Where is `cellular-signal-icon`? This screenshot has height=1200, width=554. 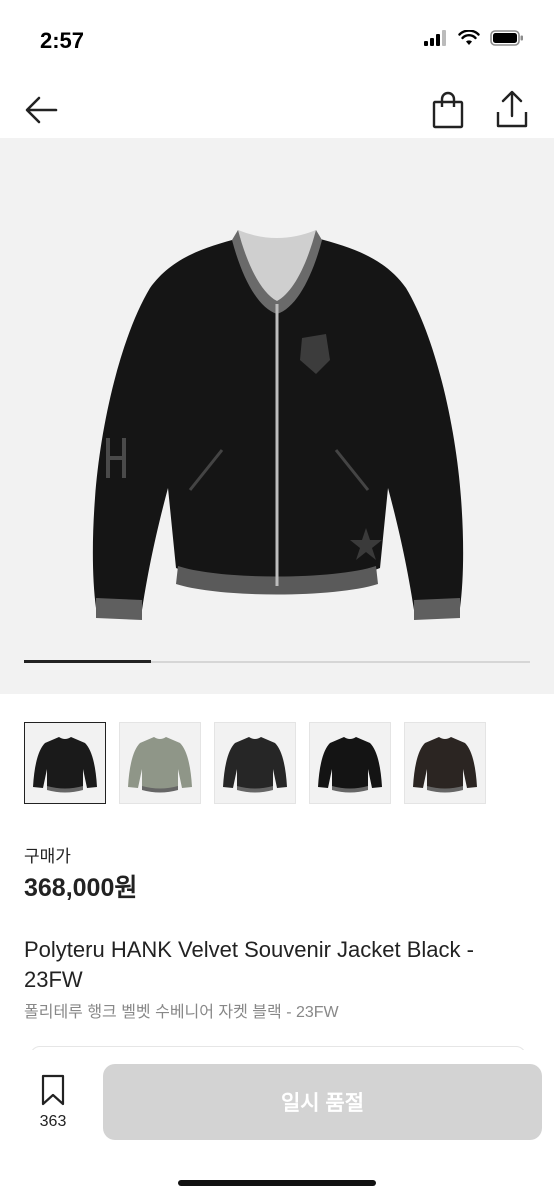 cellular-signal-icon is located at coordinates (435, 38).